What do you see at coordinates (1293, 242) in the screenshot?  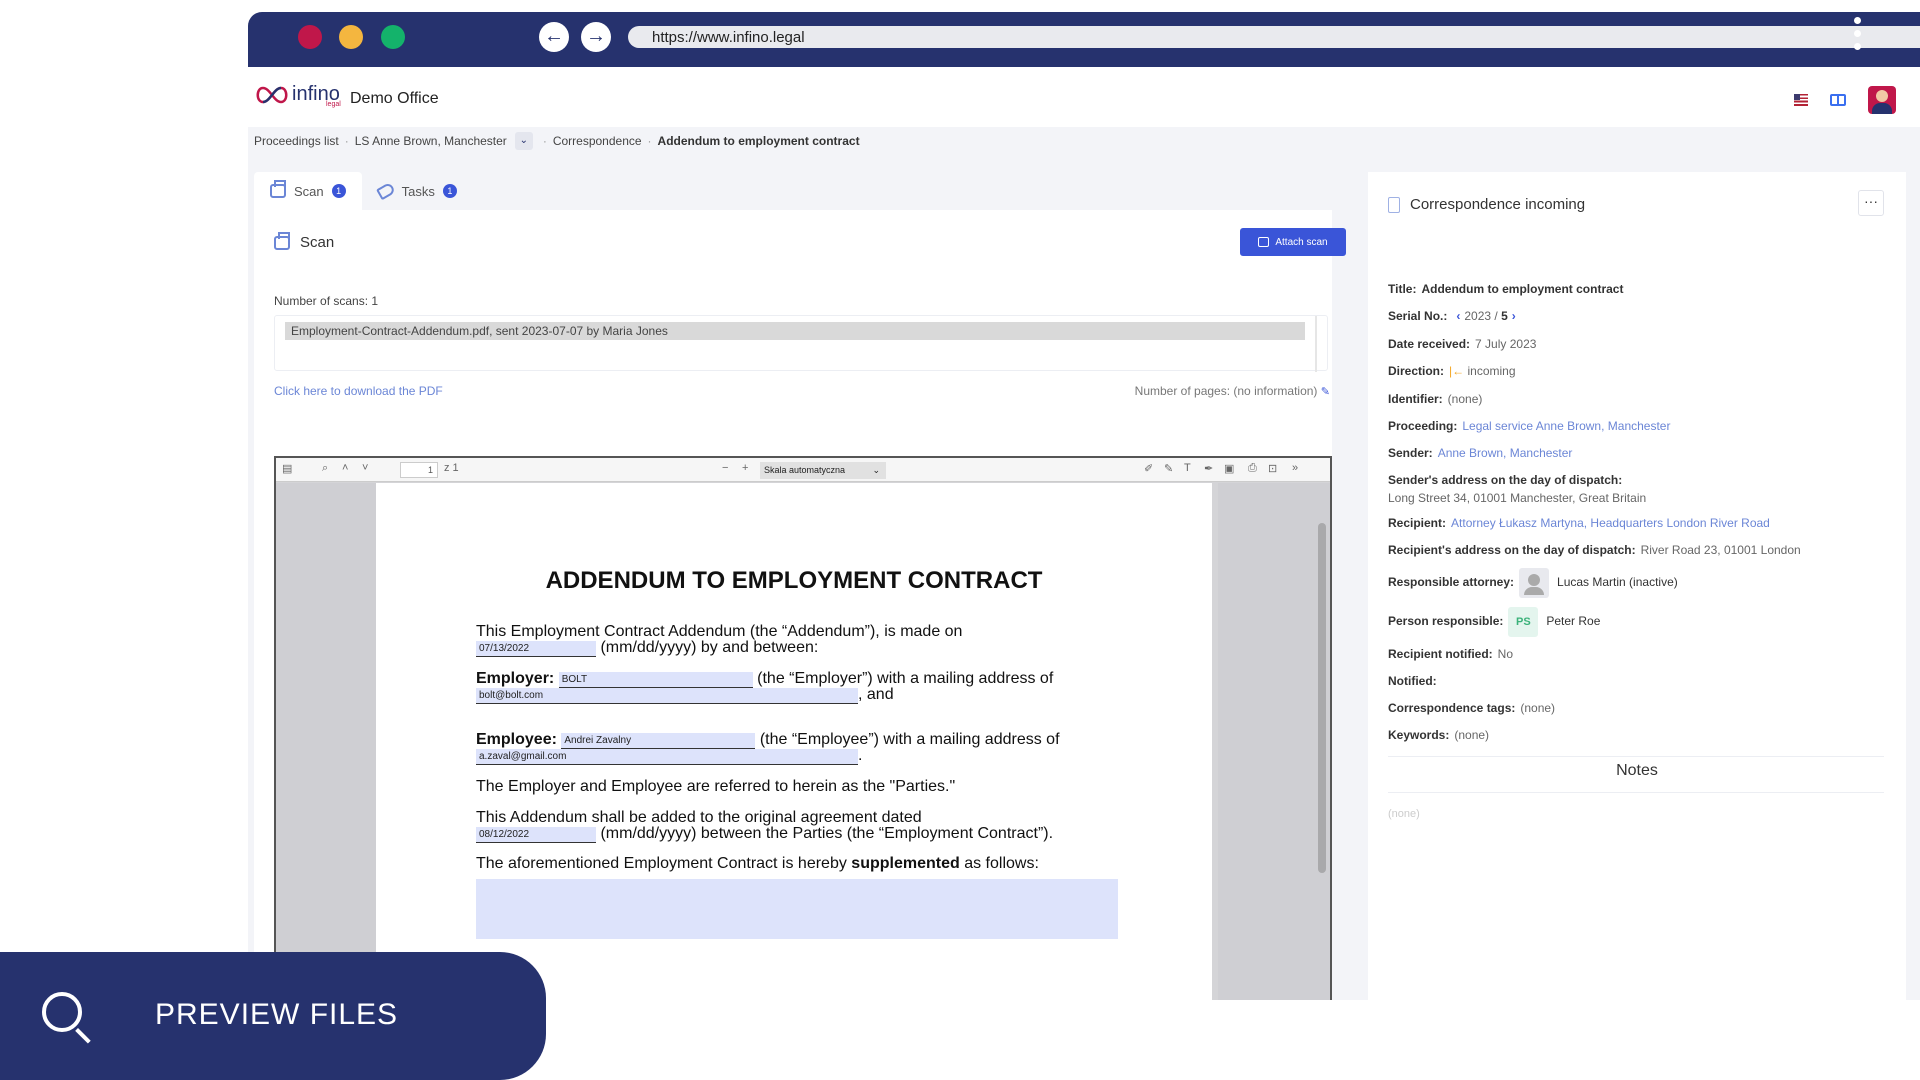 I see `attach-scan-button: Attach scan` at bounding box center [1293, 242].